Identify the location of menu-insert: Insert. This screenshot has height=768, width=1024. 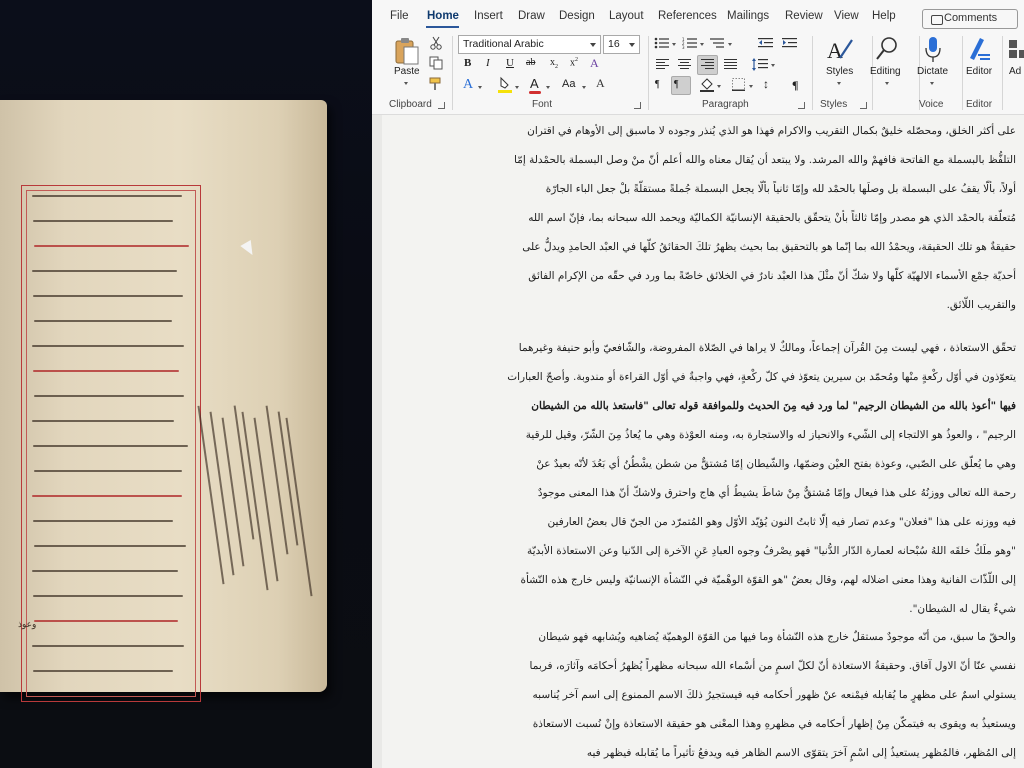
(488, 16).